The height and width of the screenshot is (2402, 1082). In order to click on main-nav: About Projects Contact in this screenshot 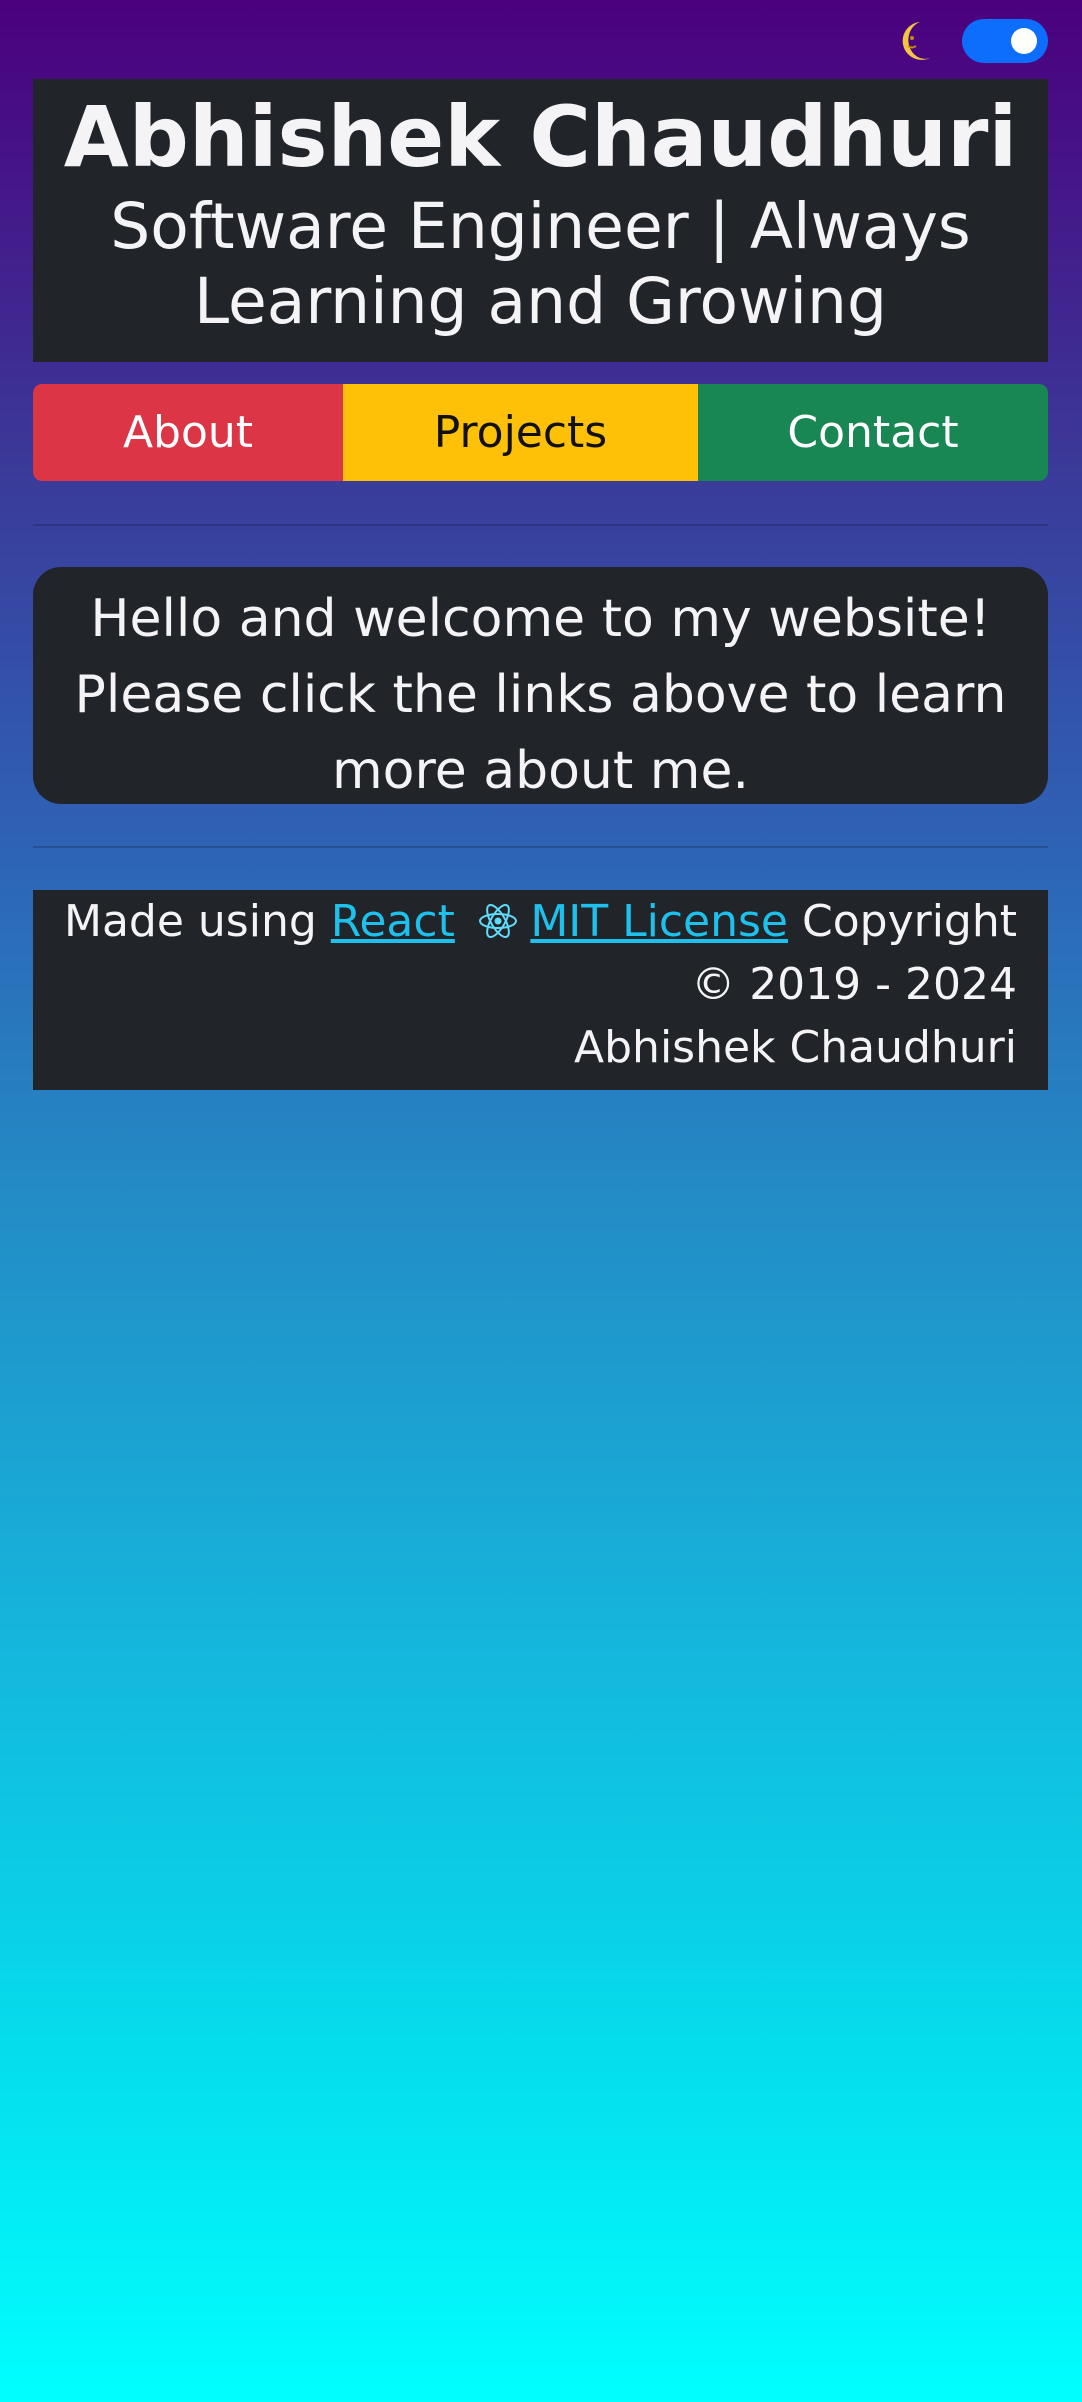, I will do `click(540, 432)`.